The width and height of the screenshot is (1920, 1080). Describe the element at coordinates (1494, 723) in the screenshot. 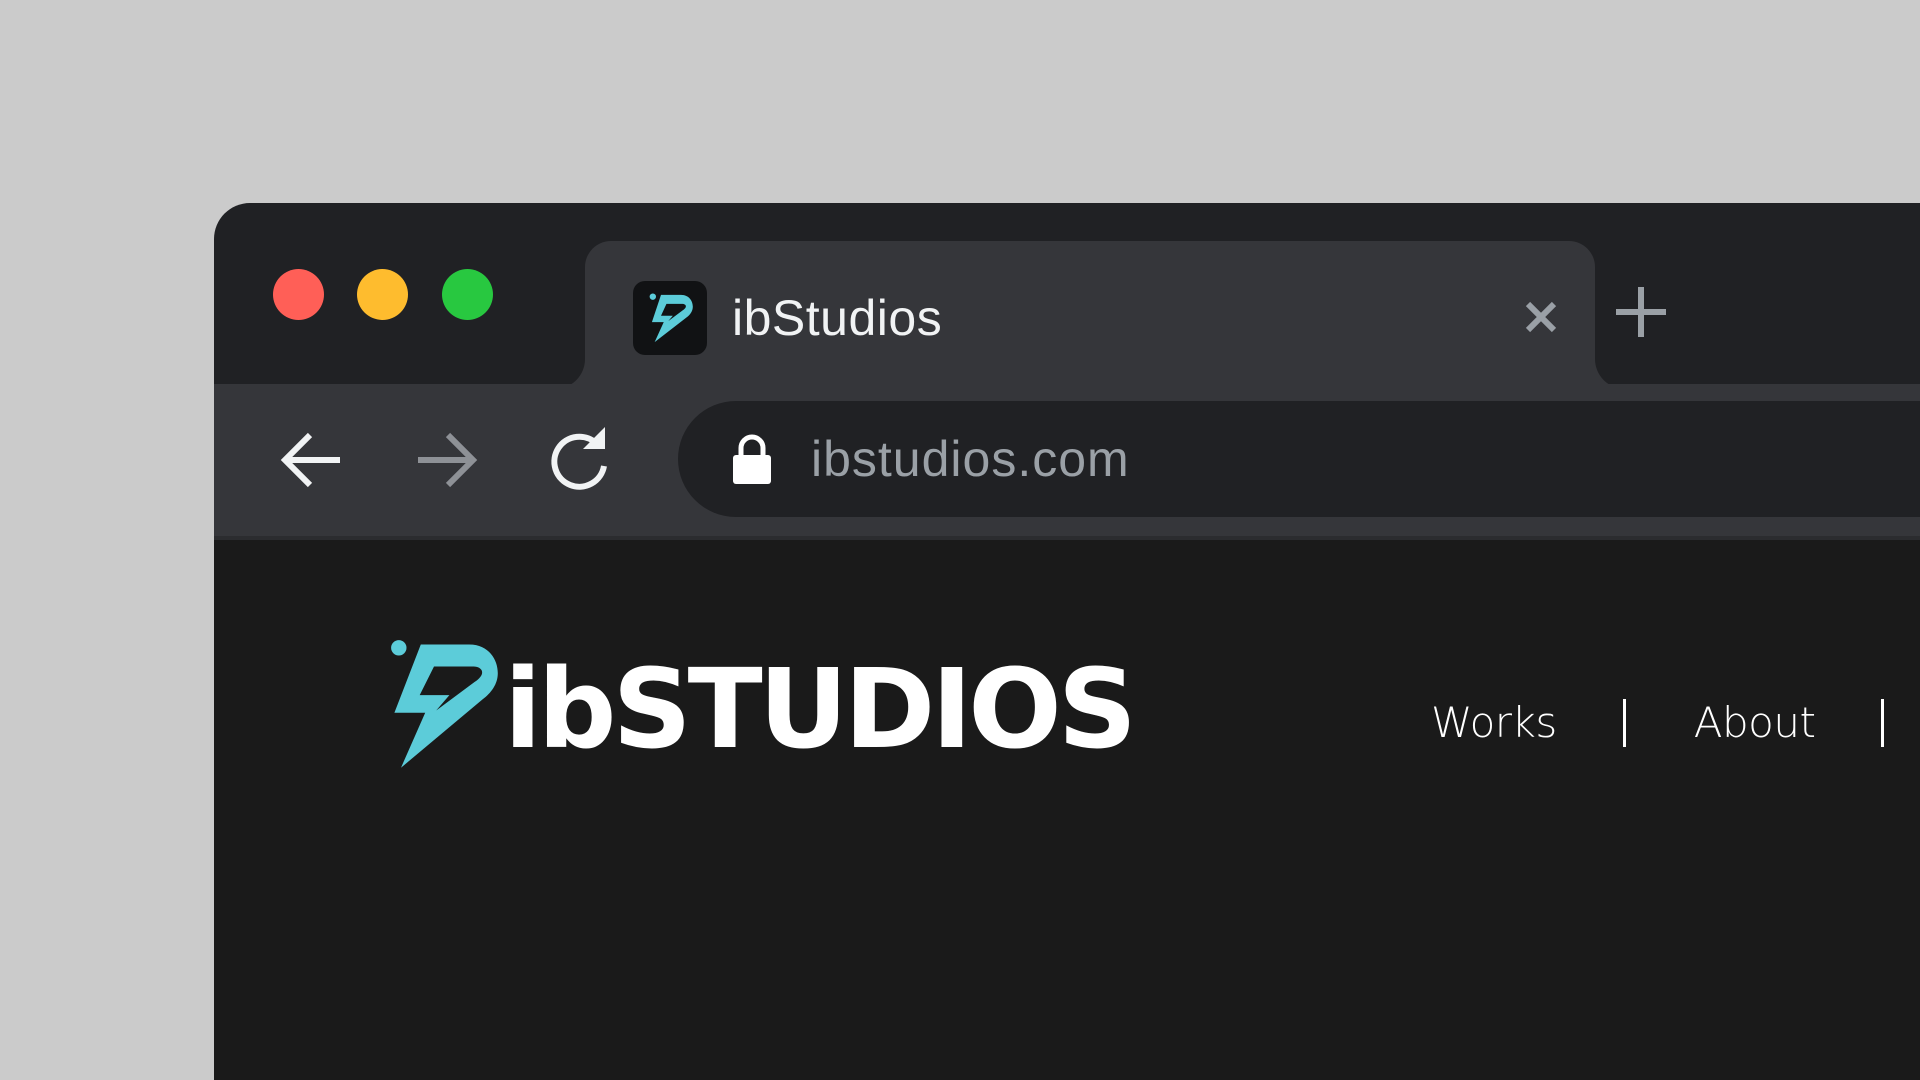

I see `nav-link-works: Works` at that location.